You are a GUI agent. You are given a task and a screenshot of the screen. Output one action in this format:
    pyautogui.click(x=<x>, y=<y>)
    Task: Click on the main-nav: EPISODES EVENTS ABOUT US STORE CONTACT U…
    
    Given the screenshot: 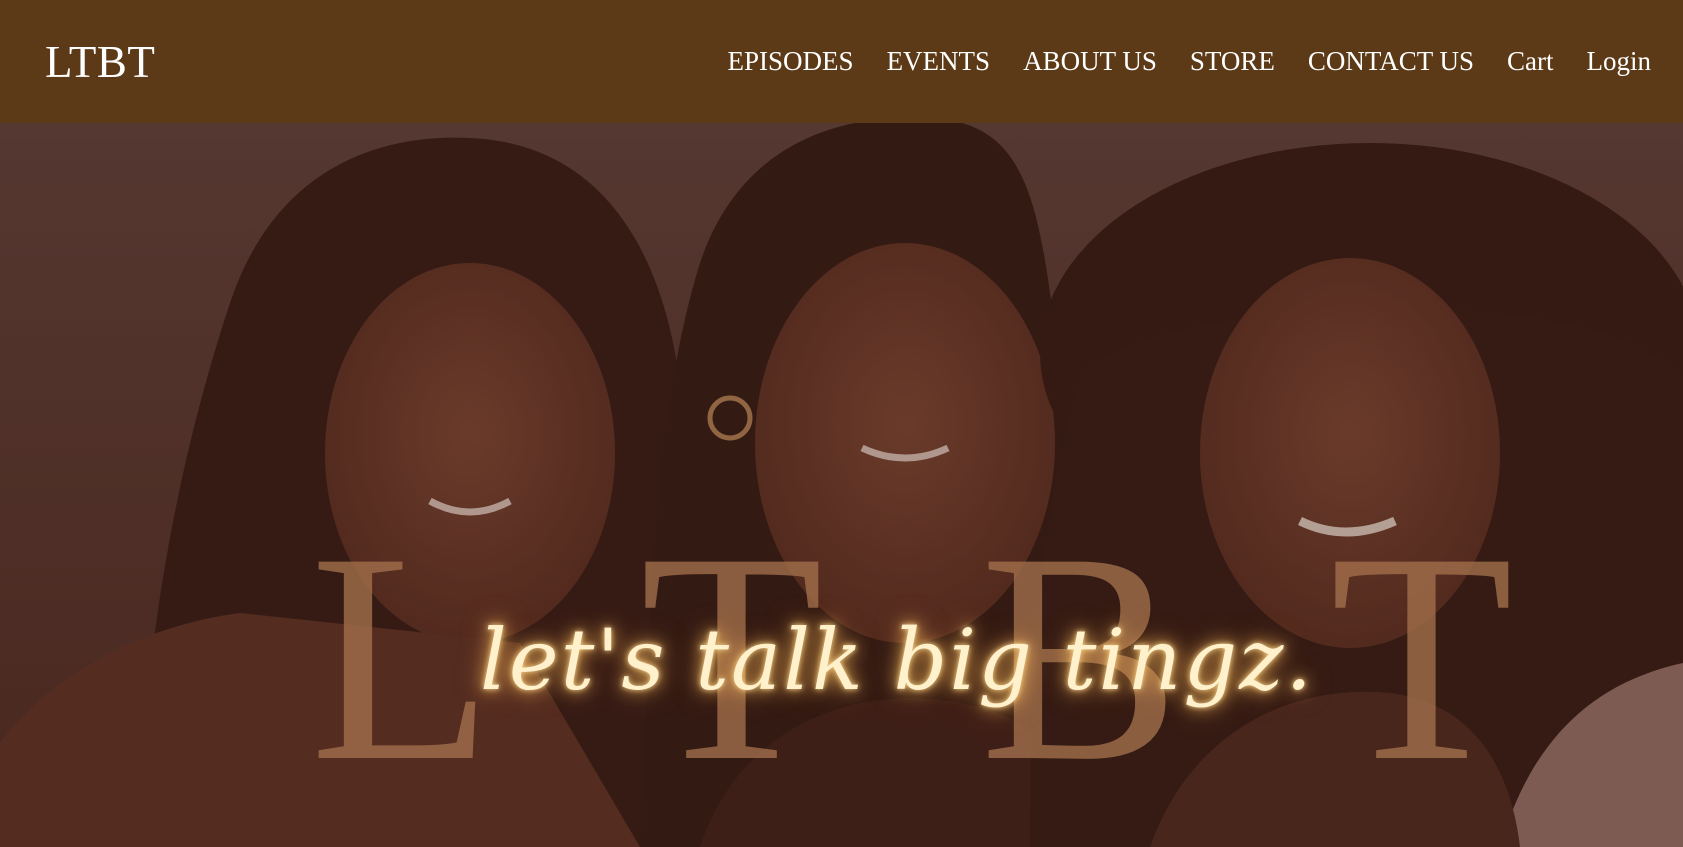 What is the action you would take?
    pyautogui.click(x=1189, y=61)
    